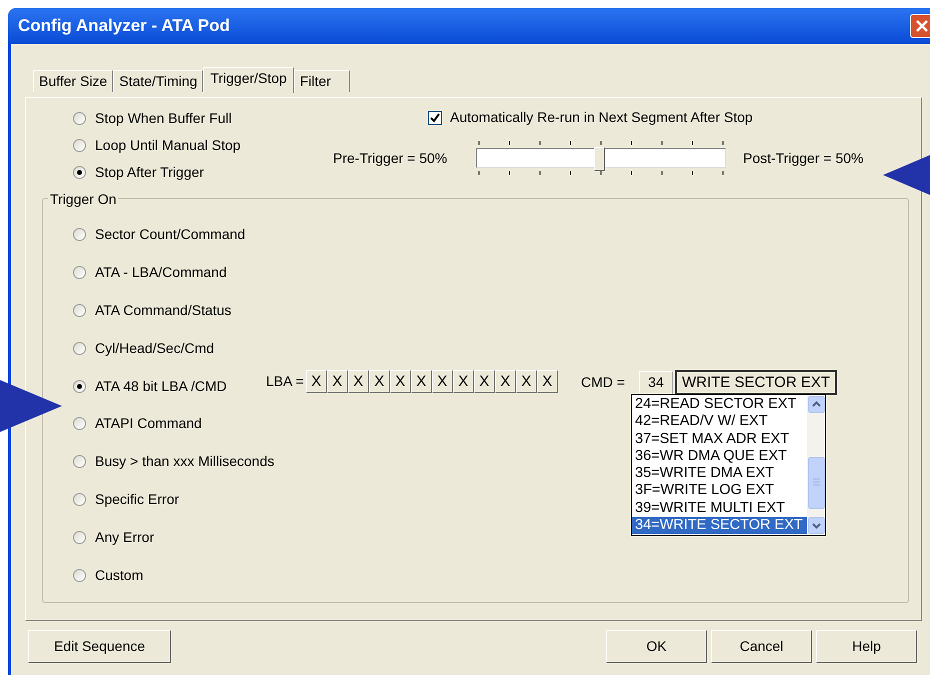  I want to click on radio-label: Stop After Trigger, so click(149, 172).